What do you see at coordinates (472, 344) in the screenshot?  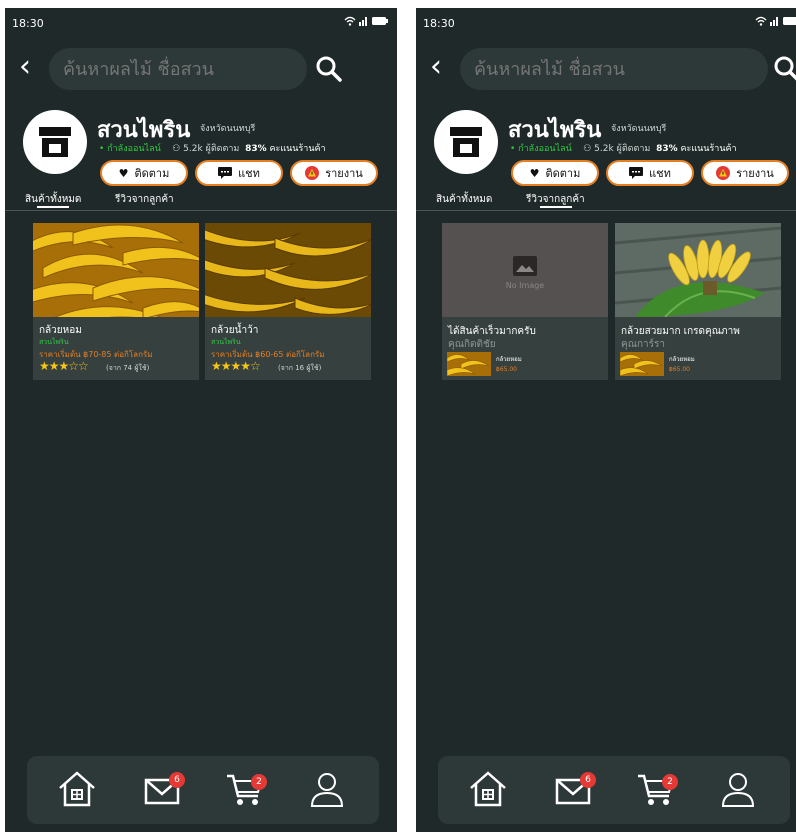 I see `reviewer-name: คุณกิตติชัย` at bounding box center [472, 344].